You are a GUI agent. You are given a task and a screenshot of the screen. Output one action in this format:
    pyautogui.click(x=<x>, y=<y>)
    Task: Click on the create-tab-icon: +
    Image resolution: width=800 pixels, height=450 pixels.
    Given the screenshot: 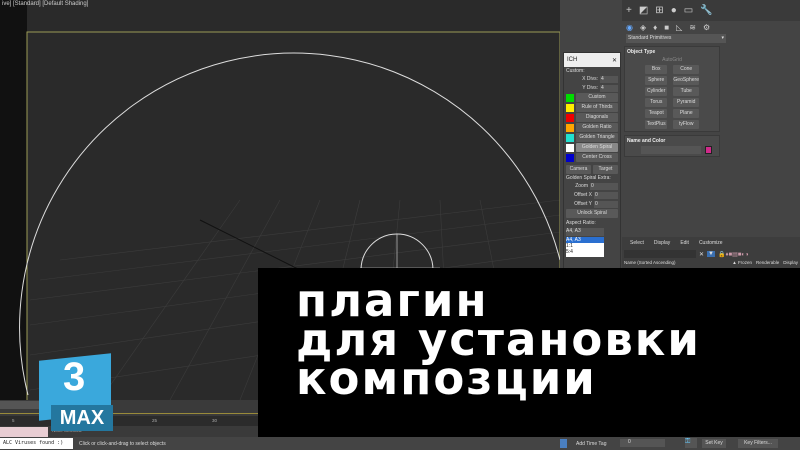 What is the action you would take?
    pyautogui.click(x=629, y=10)
    